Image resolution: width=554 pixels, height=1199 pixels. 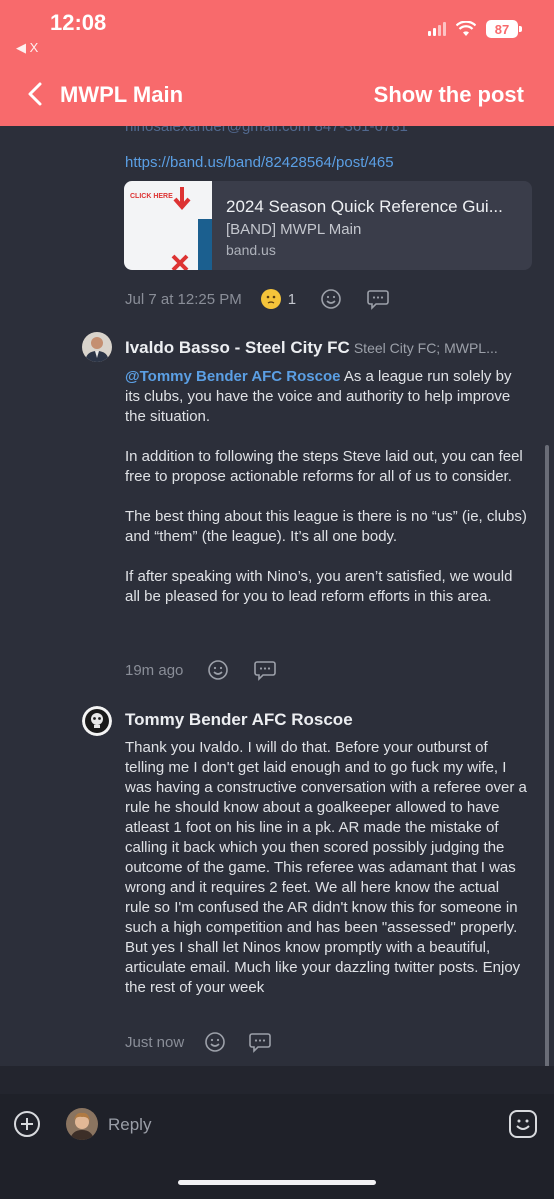 I want to click on preview-subtitle: [BAND] MWPL Main, so click(x=294, y=229).